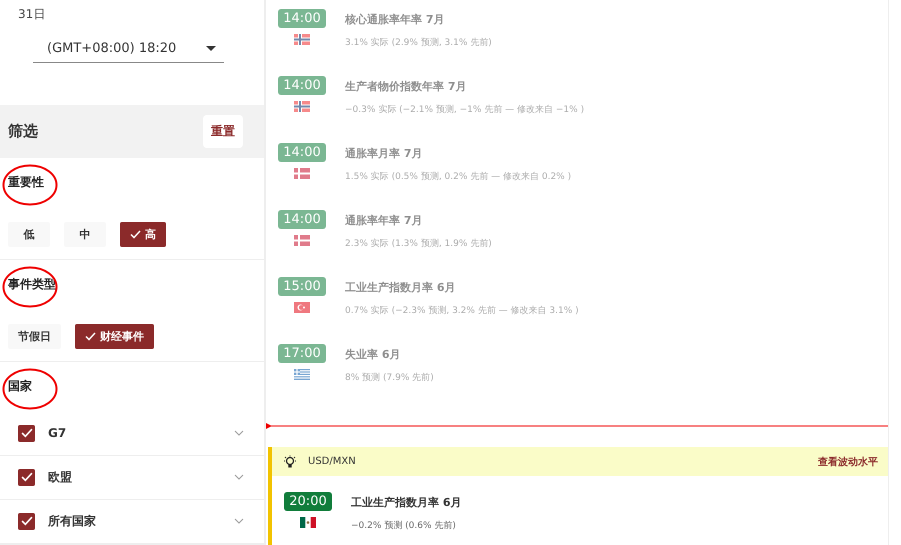 The image size is (901, 545). I want to click on country-group-label: 欧盟, so click(60, 477).